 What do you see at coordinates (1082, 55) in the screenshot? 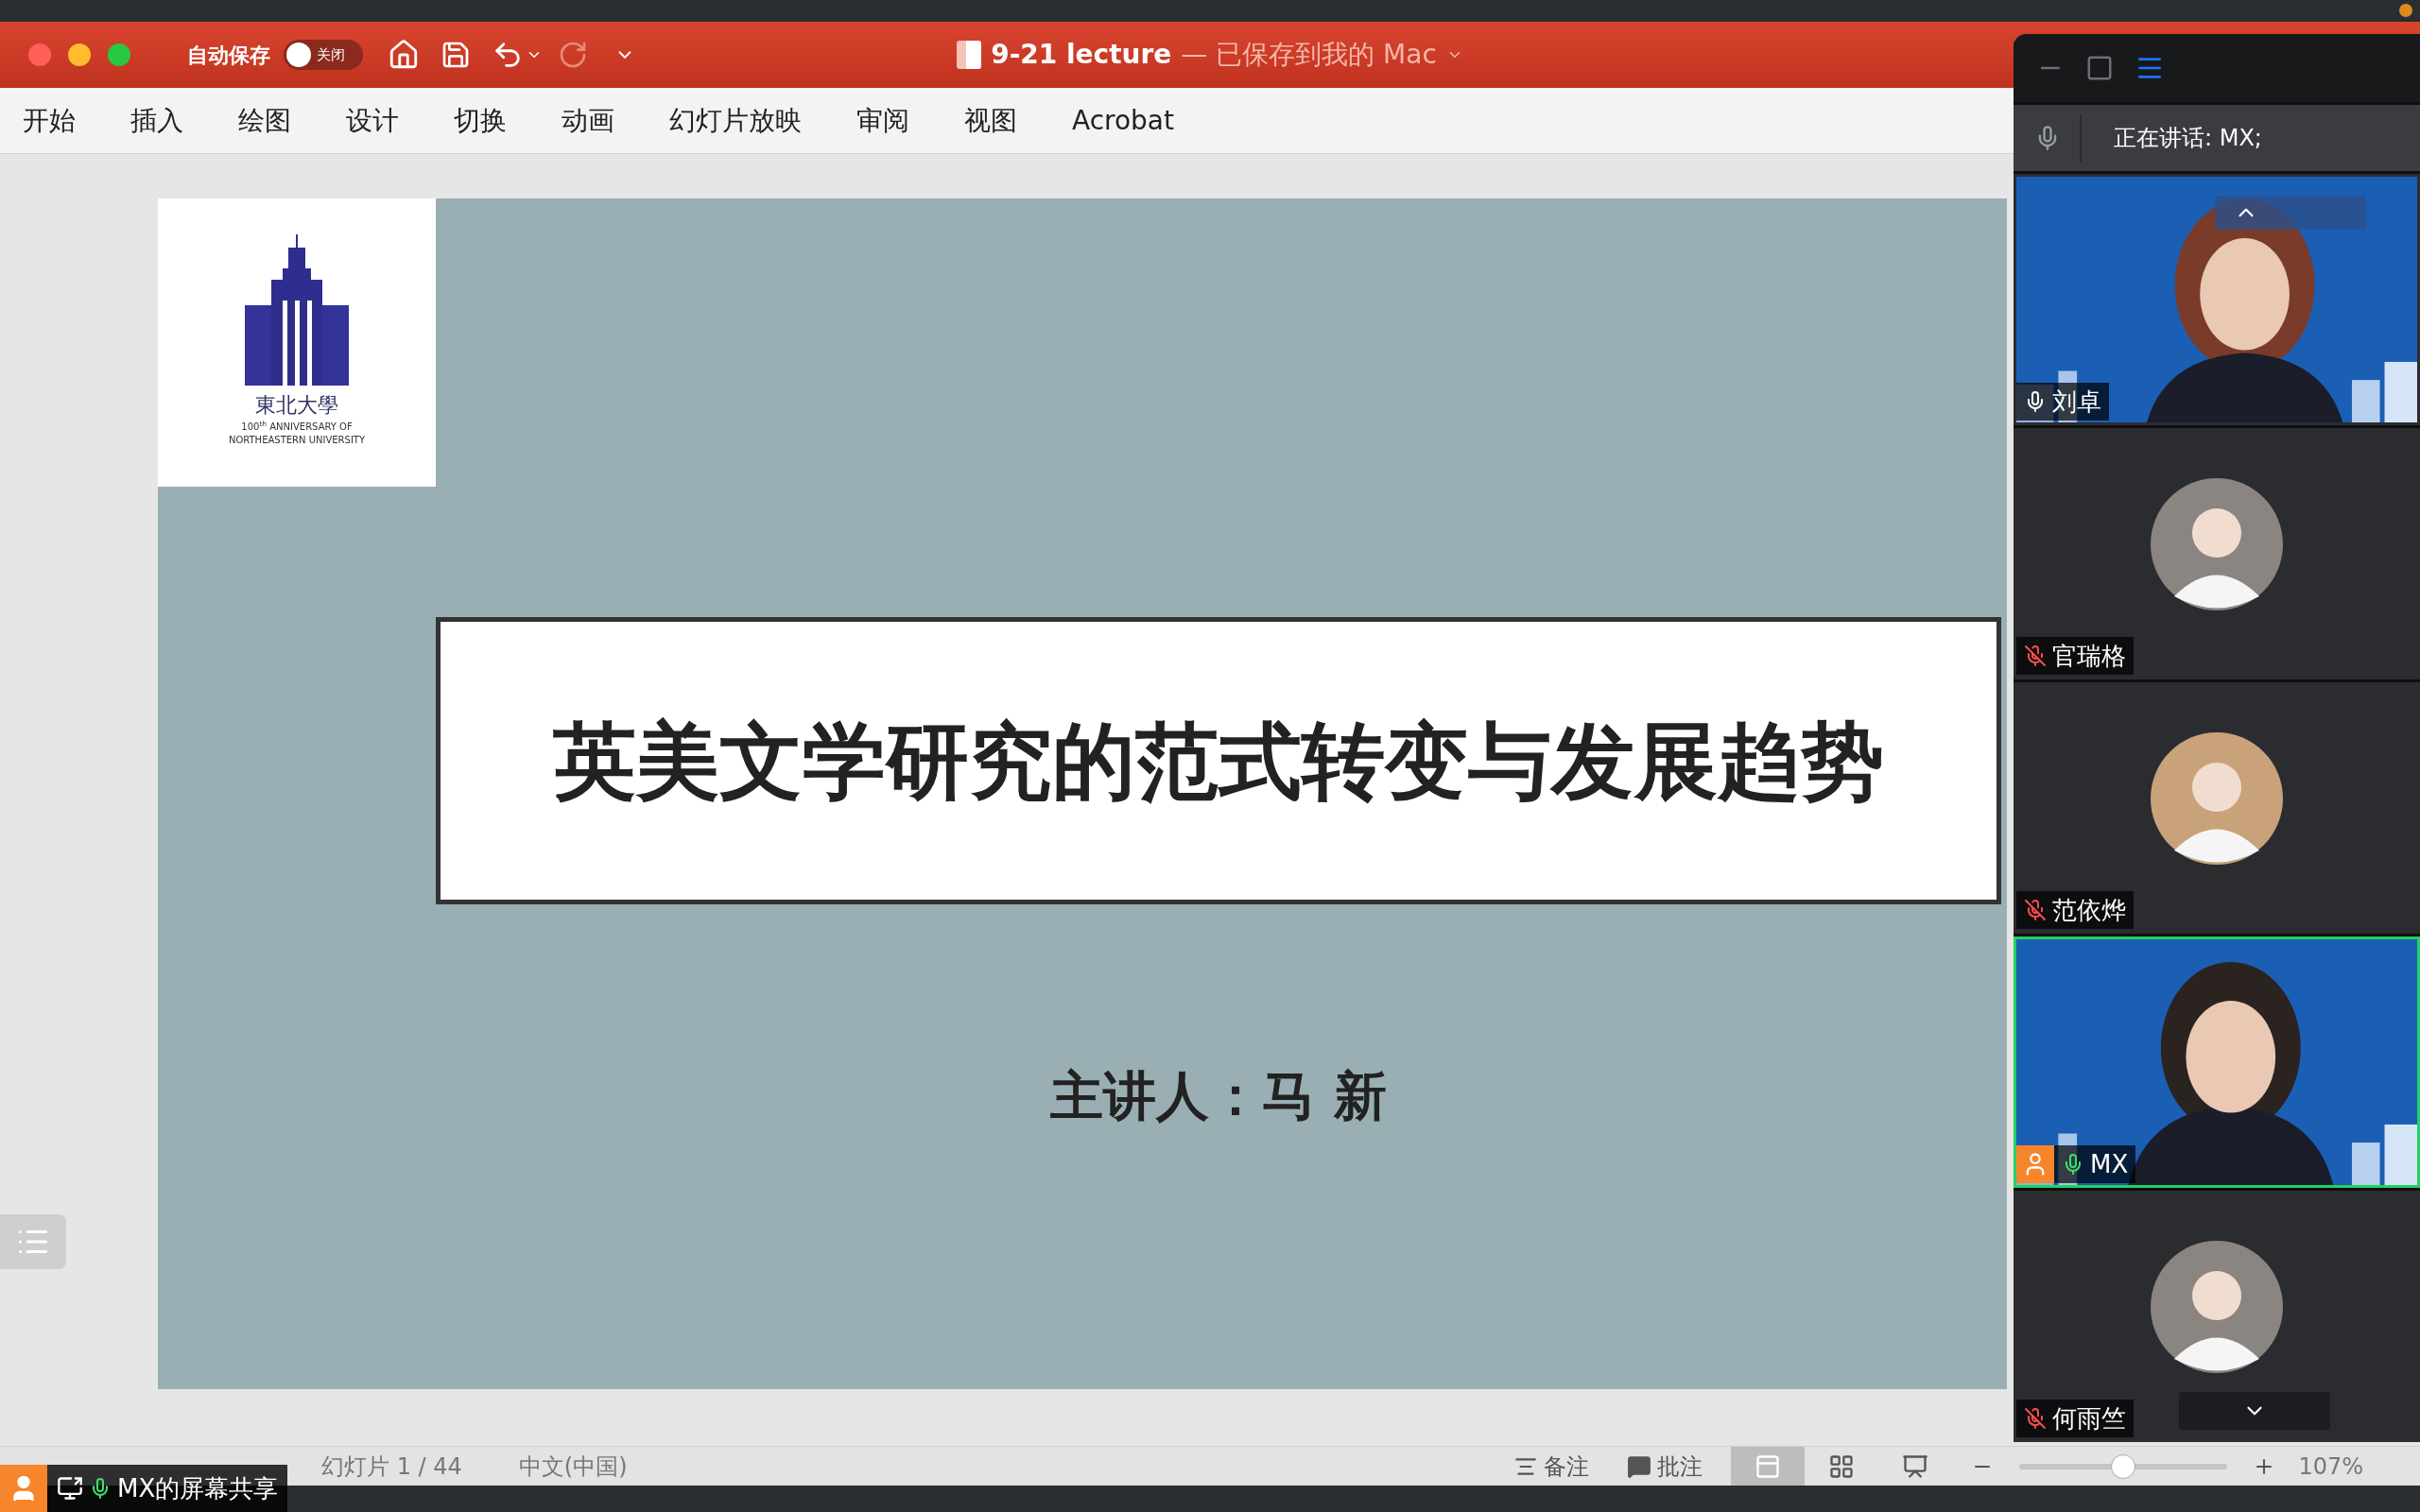
I see `document-title: 9-21 lecture` at bounding box center [1082, 55].